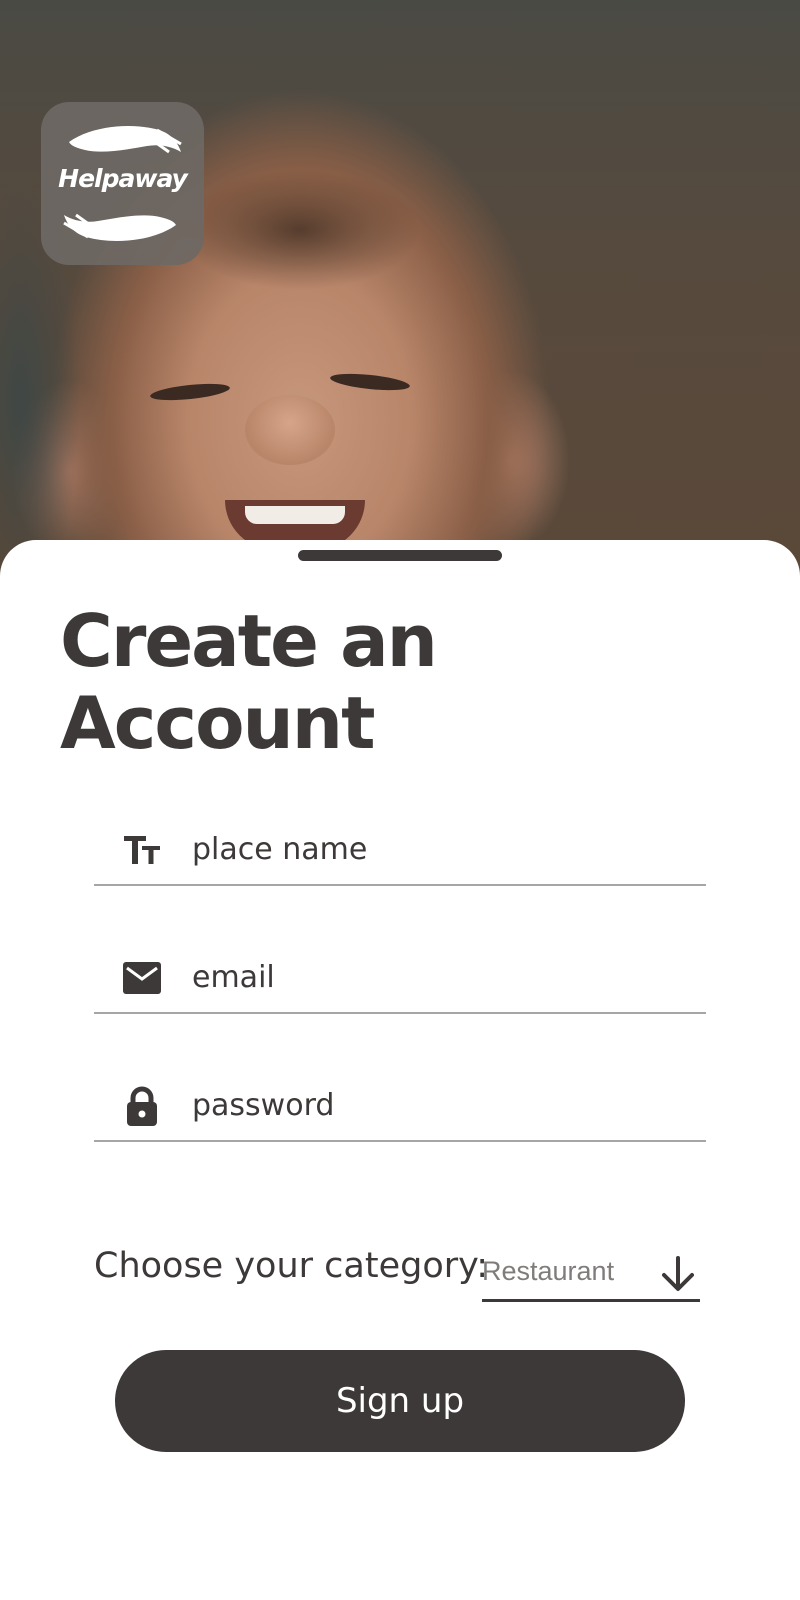 This screenshot has width=800, height=1600. Describe the element at coordinates (233, 977) in the screenshot. I see `email-input: email` at that location.